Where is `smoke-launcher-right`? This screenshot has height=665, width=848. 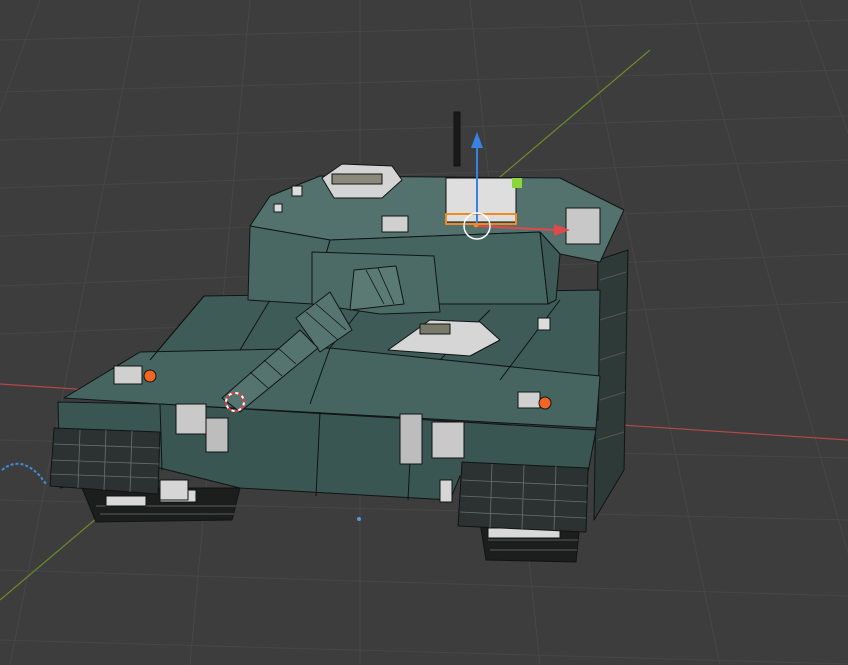 smoke-launcher-right is located at coordinates (448, 440).